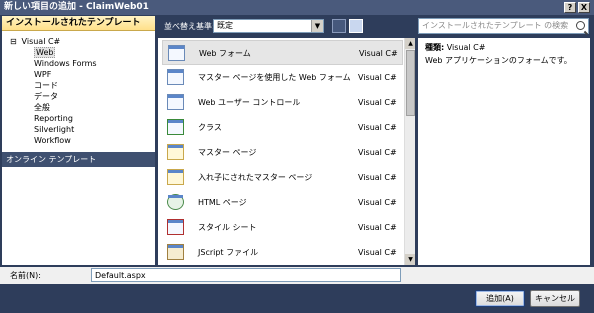 This screenshot has width=594, height=313. I want to click on sort-toolbar: 並べ替え基準: 既定 ▼, so click(286, 26).